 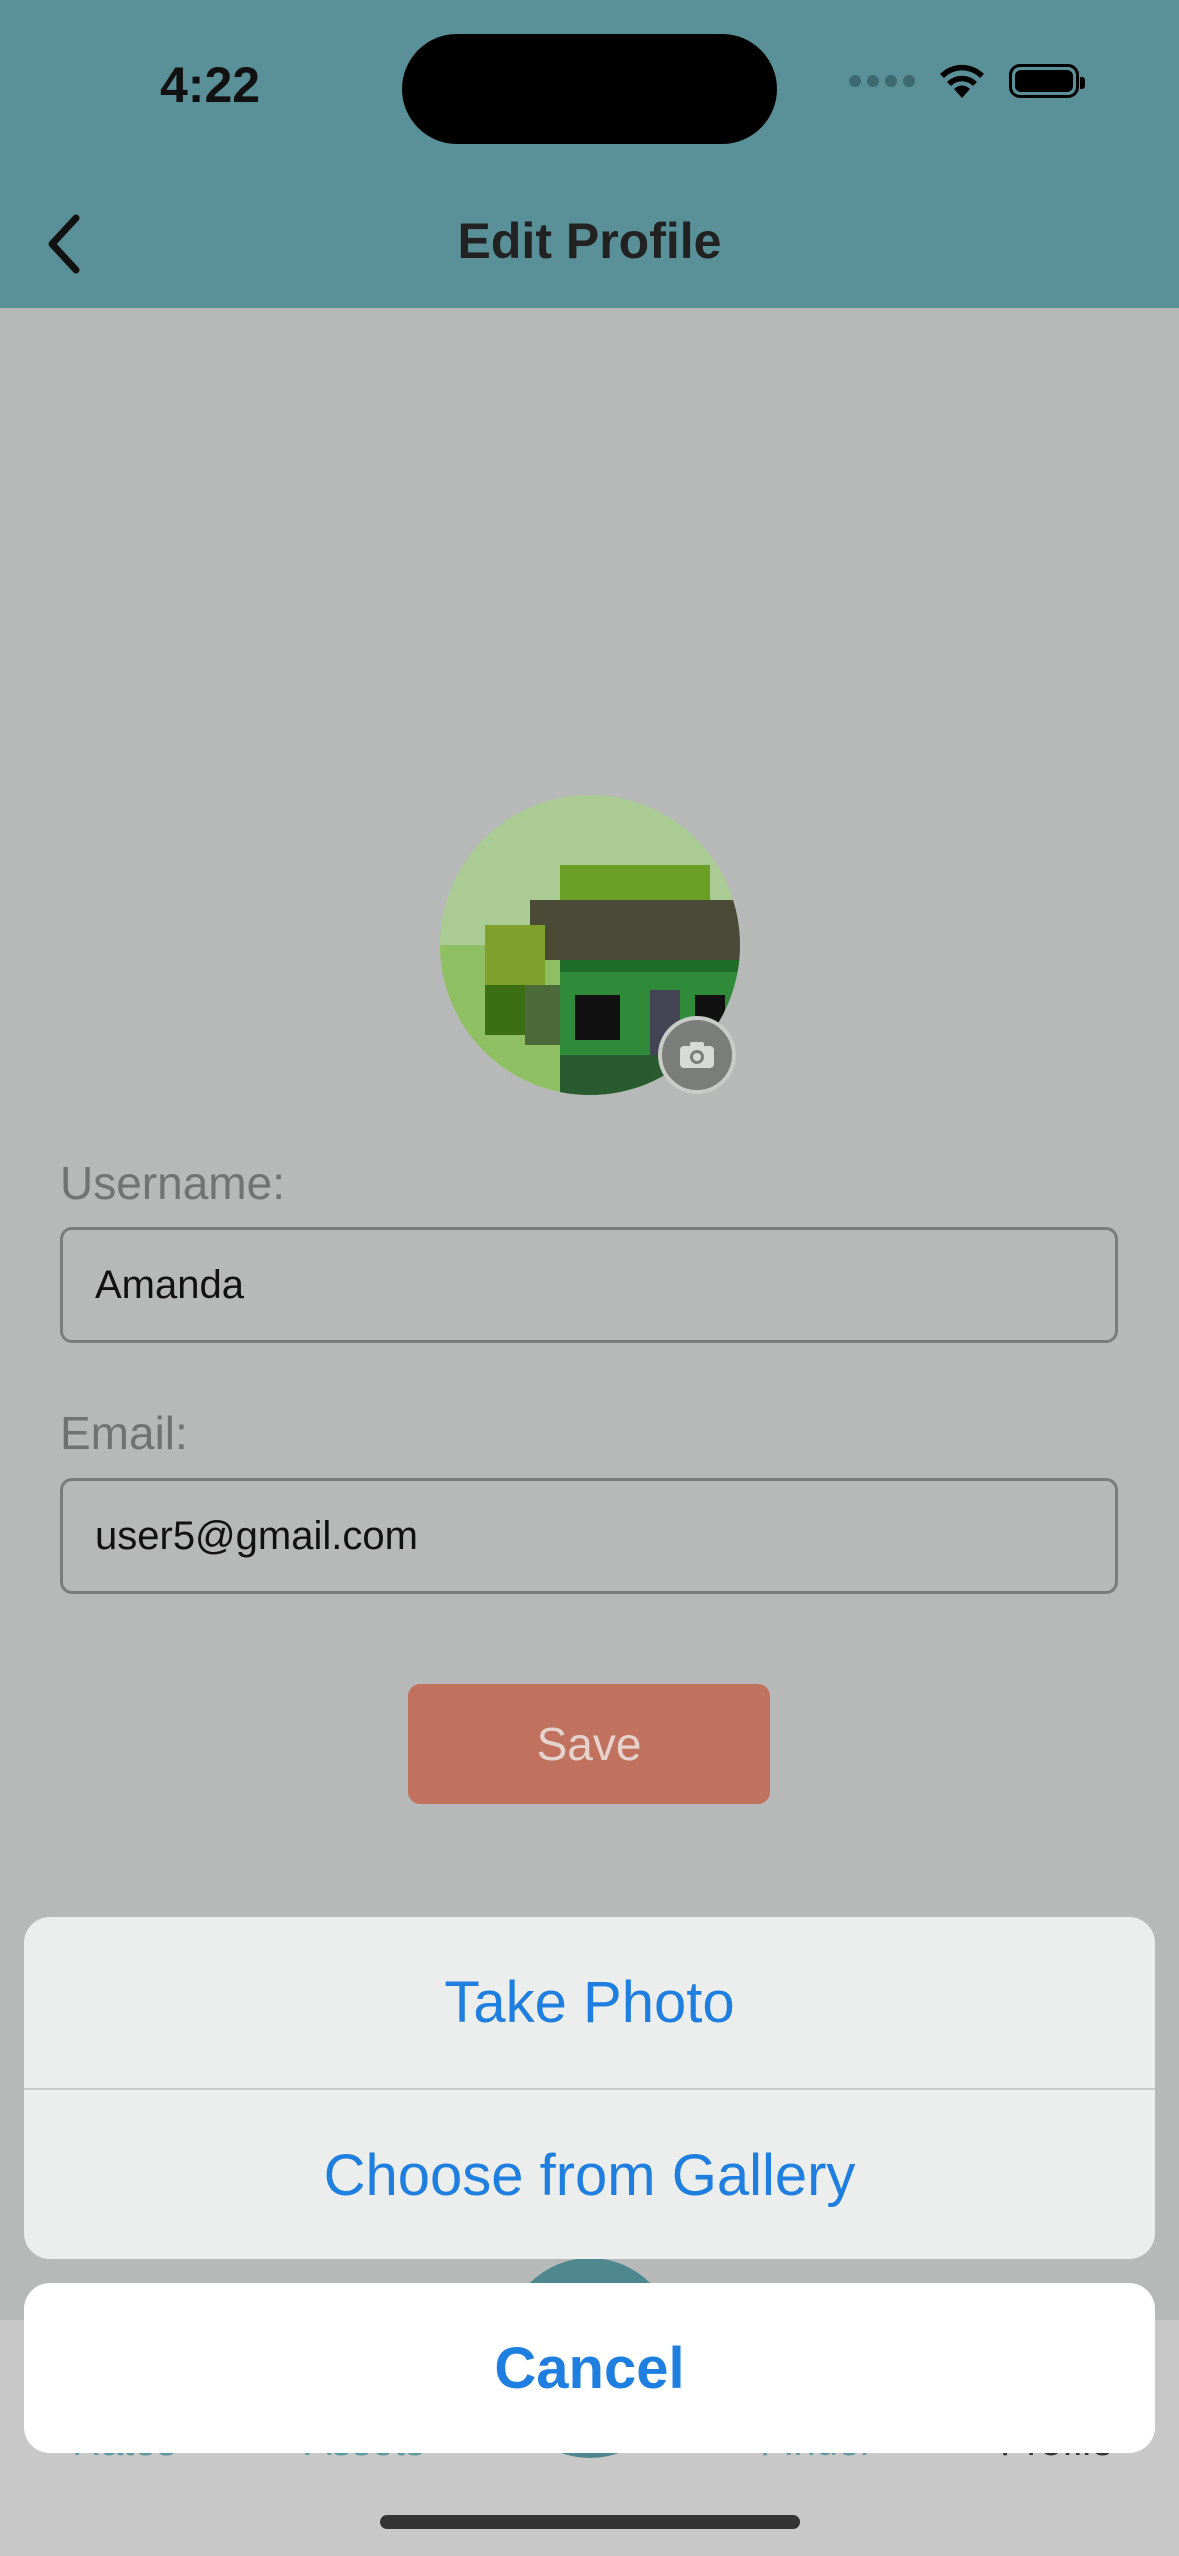 I want to click on page-title: Edit Profile, so click(x=589, y=241).